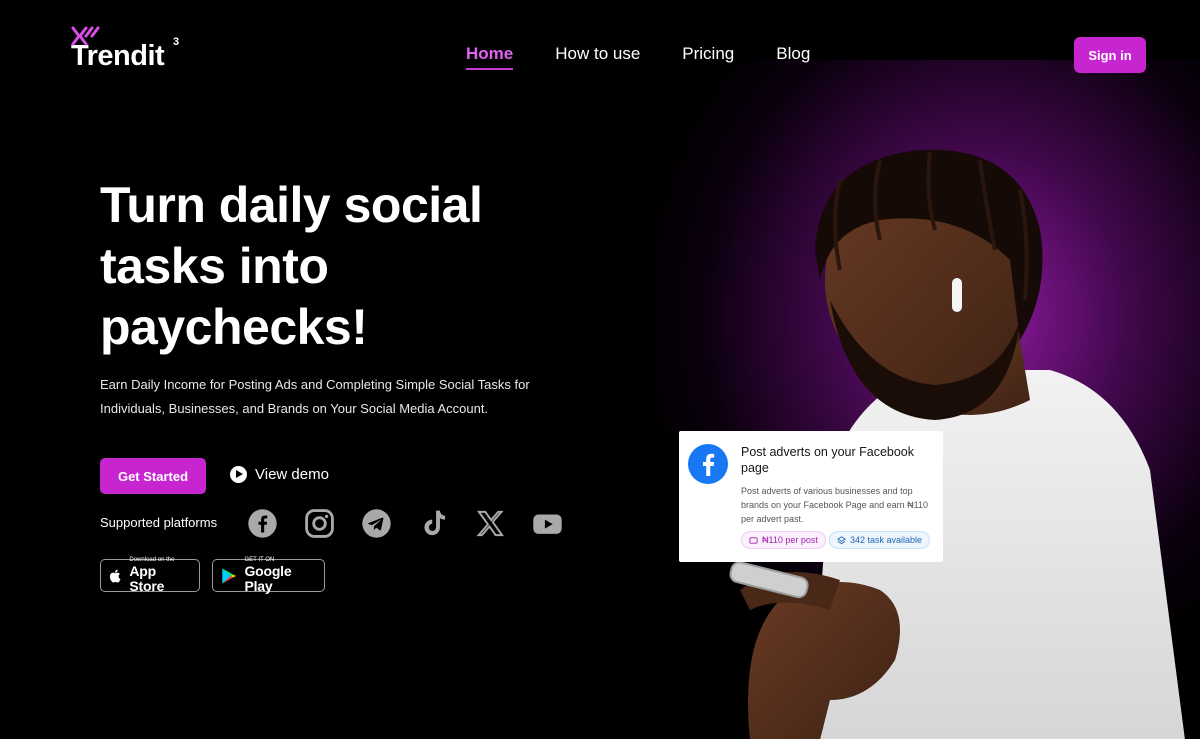  I want to click on google-play-text: GET IT ON Google Play, so click(280, 575).